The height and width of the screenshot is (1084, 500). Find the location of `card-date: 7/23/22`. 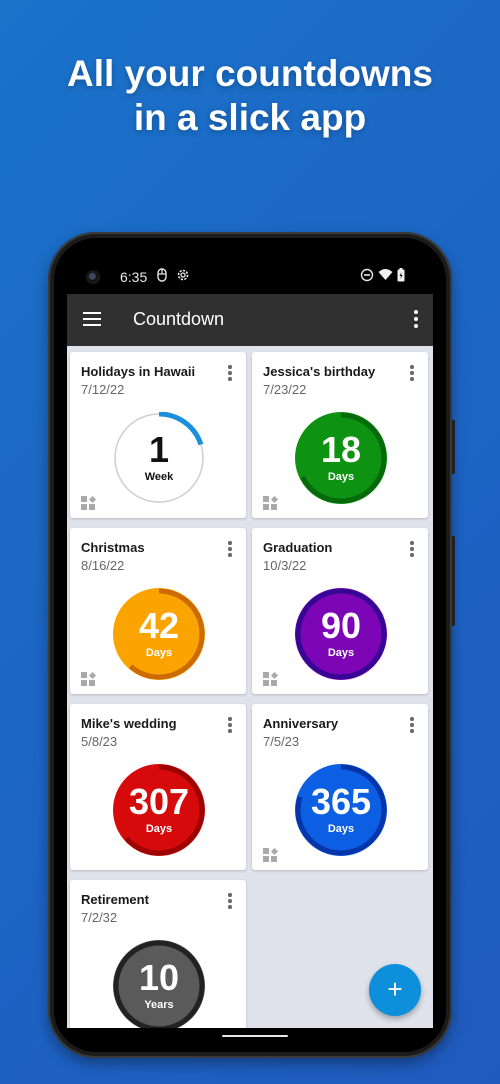

card-date: 7/23/22 is located at coordinates (285, 389).